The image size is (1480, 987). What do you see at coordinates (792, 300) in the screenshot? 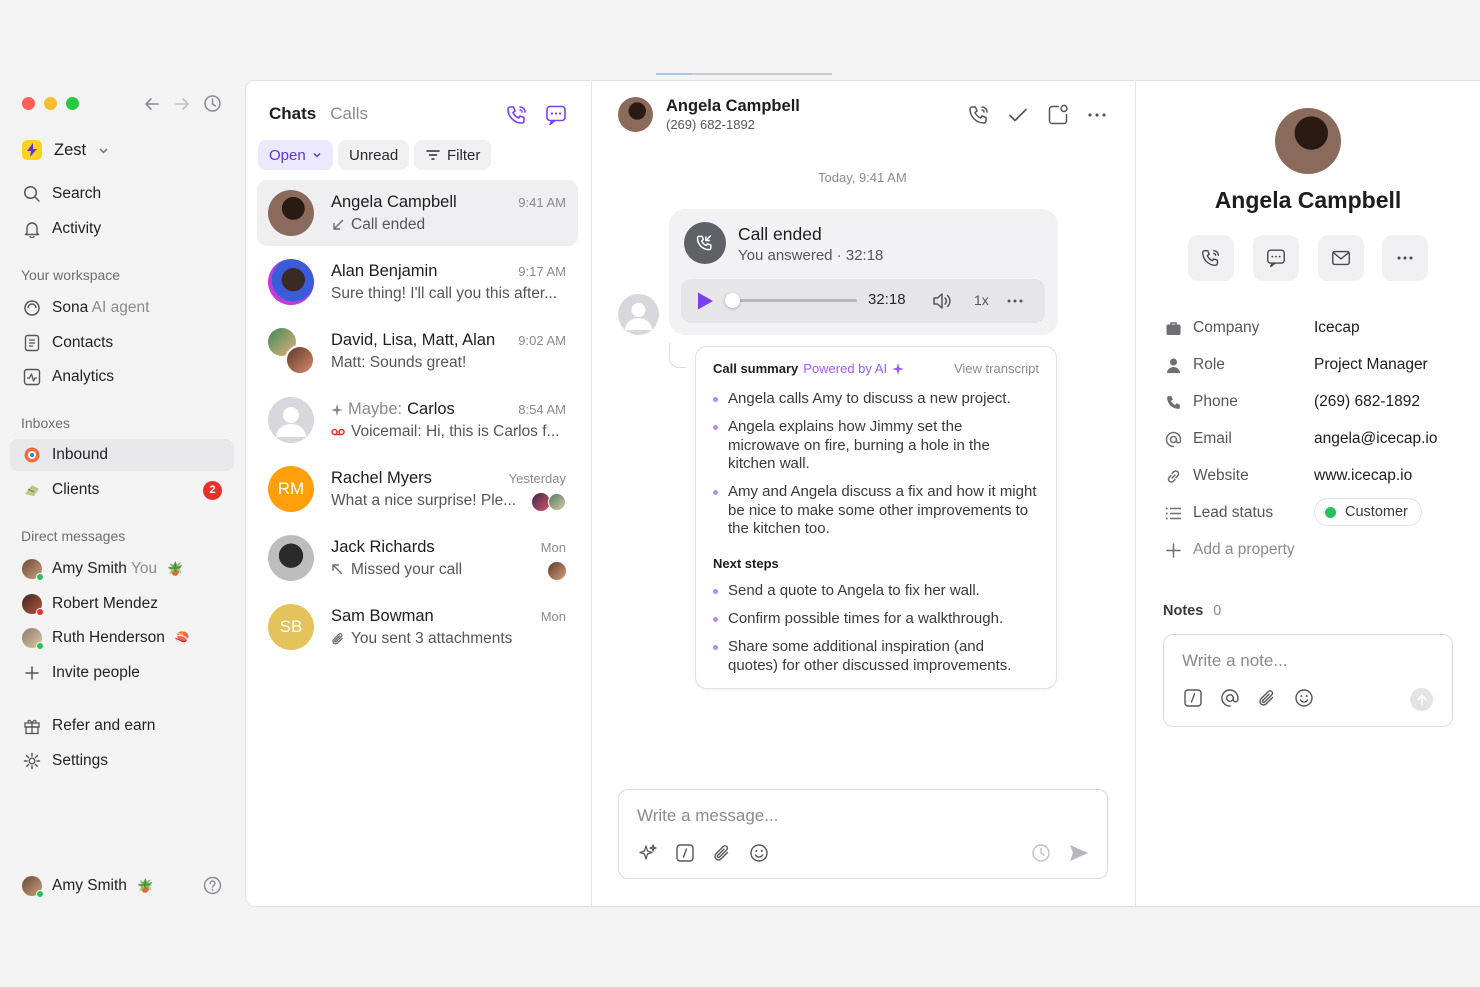
I see `playback-track` at bounding box center [792, 300].